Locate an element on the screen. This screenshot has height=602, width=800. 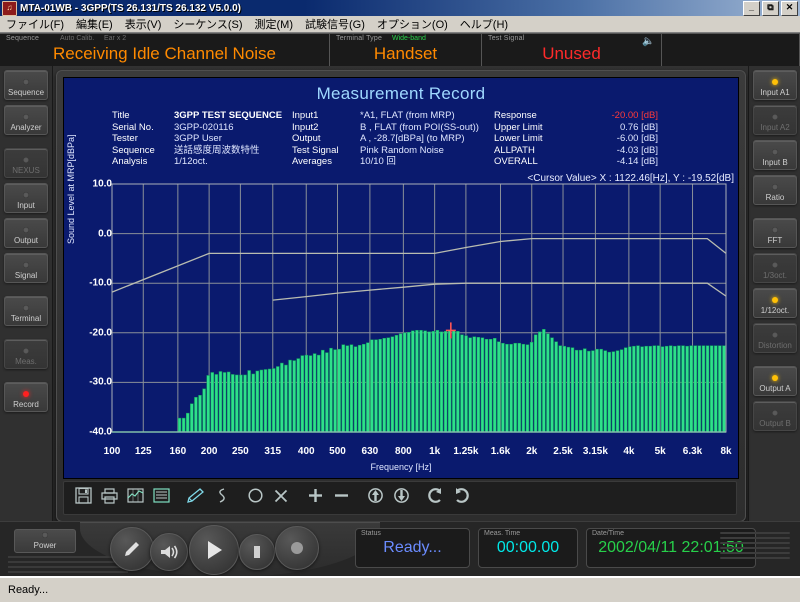
left-rail-button-record: Record is located at coordinates (26, 397).